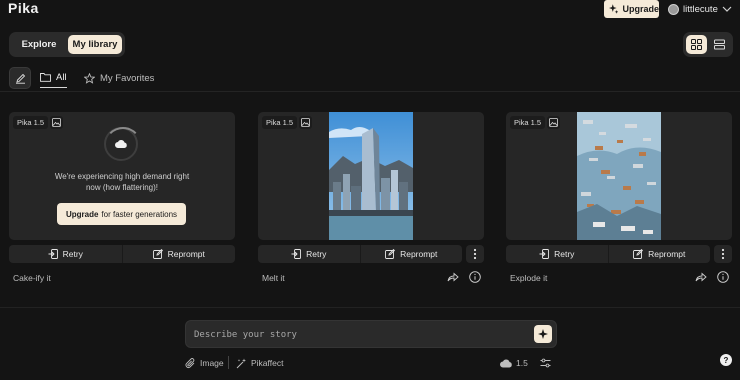 The height and width of the screenshot is (380, 740). Describe the element at coordinates (89, 78) in the screenshot. I see `star-icon` at that location.